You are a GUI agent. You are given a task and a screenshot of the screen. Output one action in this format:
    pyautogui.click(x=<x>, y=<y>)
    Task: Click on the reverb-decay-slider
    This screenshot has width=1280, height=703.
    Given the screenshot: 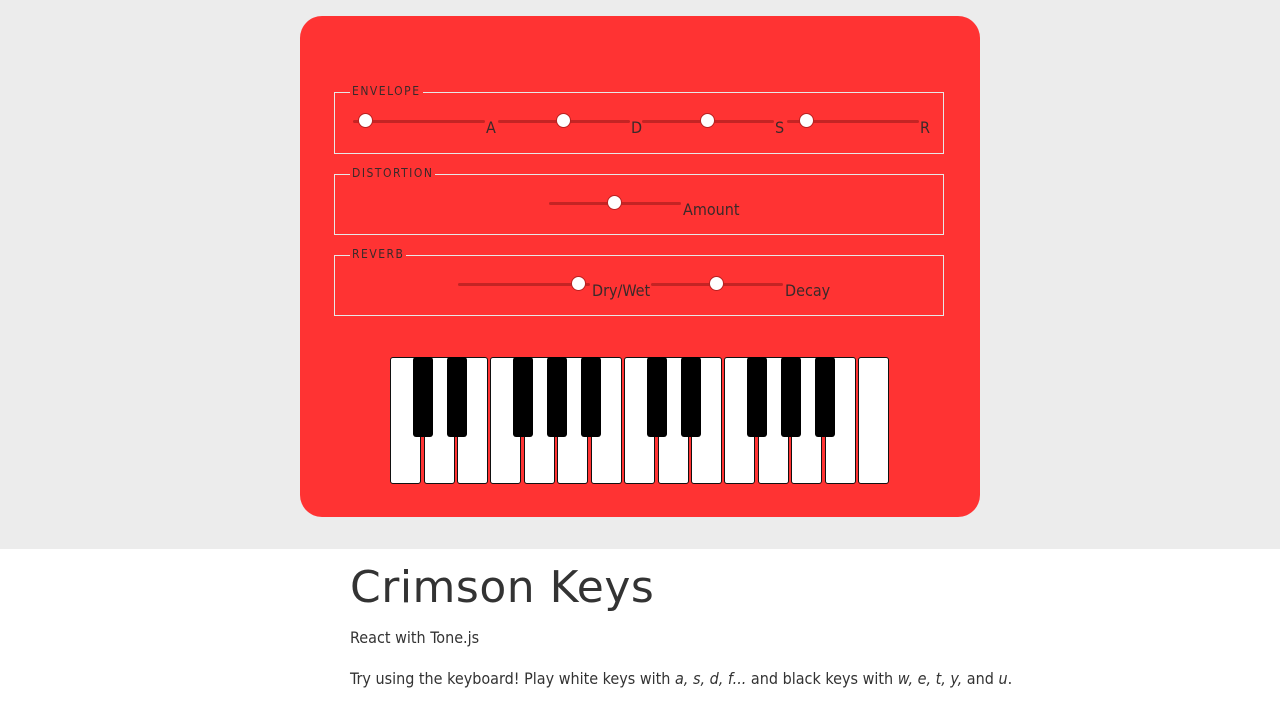 What is the action you would take?
    pyautogui.click(x=717, y=285)
    